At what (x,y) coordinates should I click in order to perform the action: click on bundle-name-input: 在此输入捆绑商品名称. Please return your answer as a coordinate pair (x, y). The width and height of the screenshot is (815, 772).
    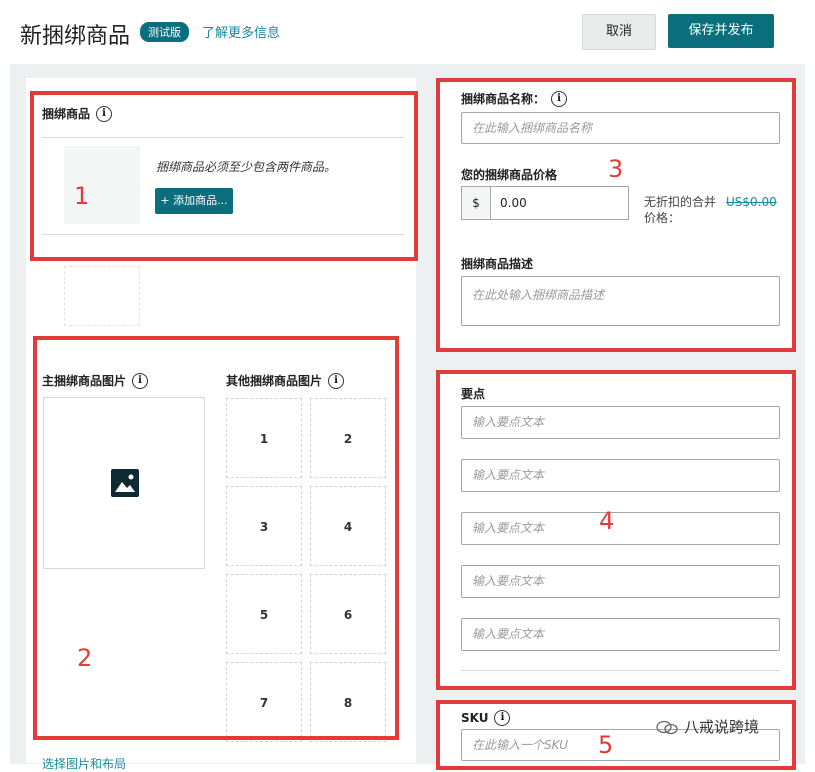
    Looking at the image, I should click on (620, 128).